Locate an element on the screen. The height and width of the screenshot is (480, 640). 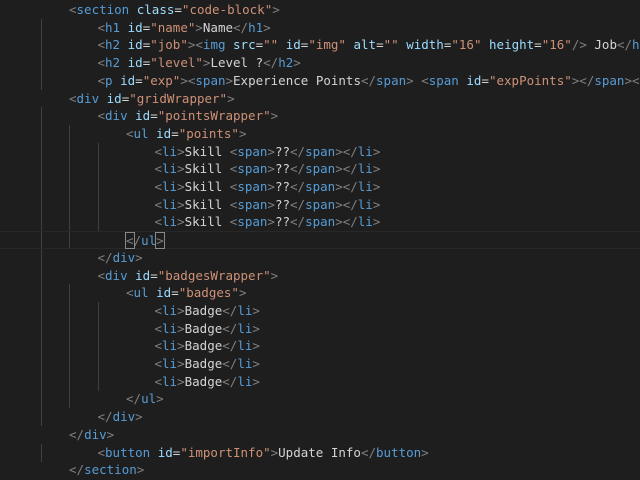
code-line: <ul id="badges"> is located at coordinates (320, 293).